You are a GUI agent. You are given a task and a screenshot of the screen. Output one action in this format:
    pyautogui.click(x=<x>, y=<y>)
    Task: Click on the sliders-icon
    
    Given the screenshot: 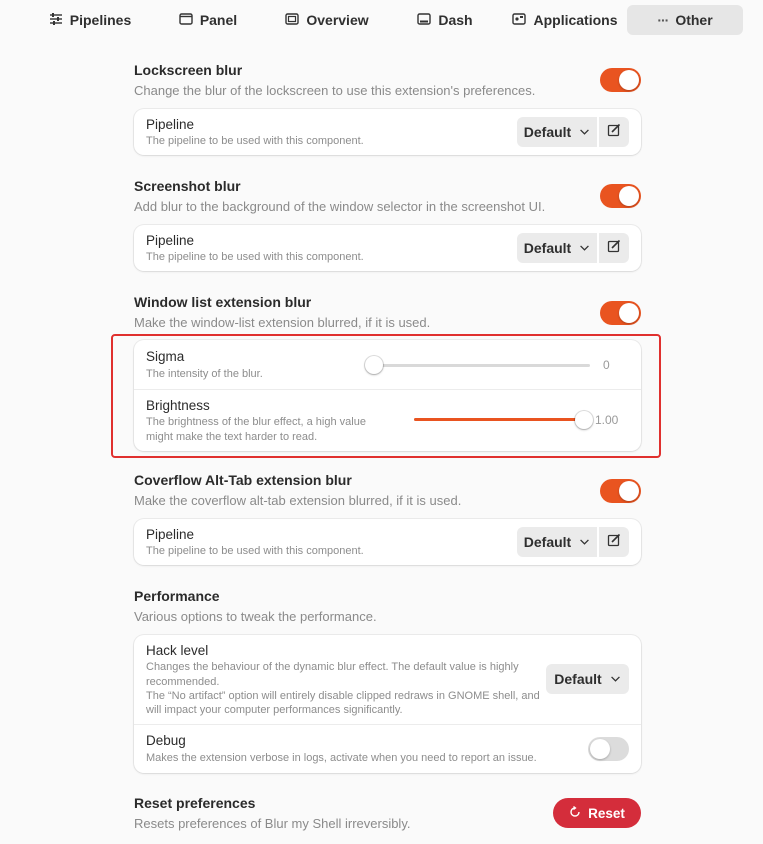 What is the action you would take?
    pyautogui.click(x=56, y=20)
    